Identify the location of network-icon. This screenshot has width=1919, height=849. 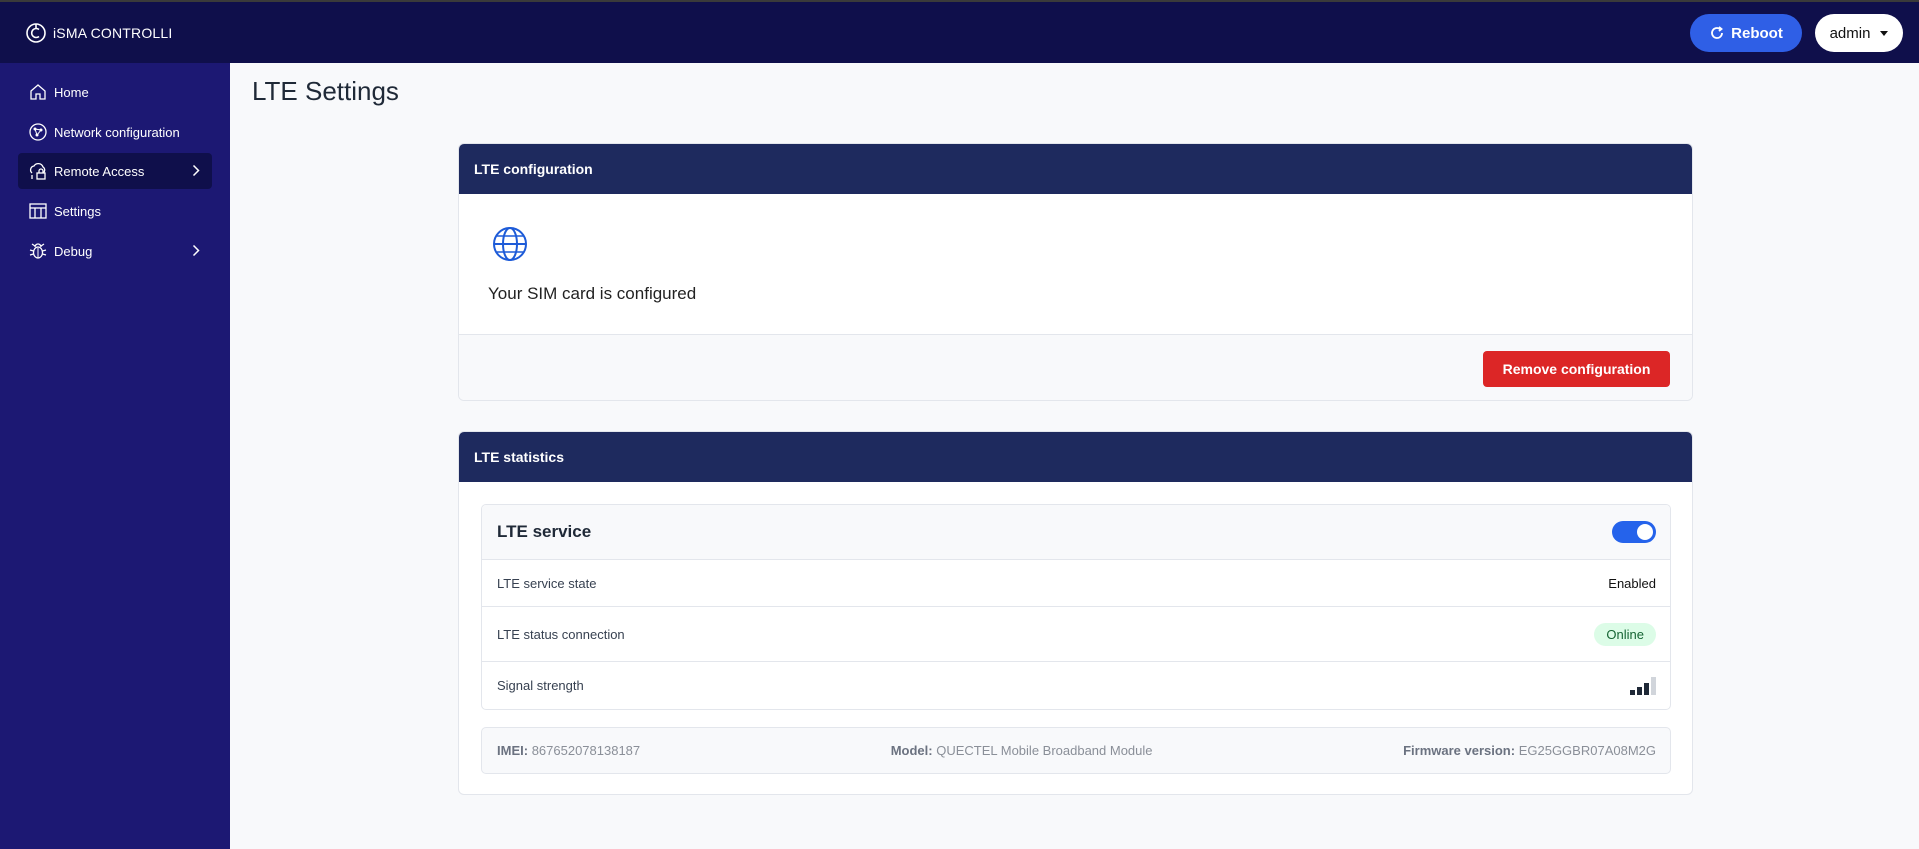
(38, 132).